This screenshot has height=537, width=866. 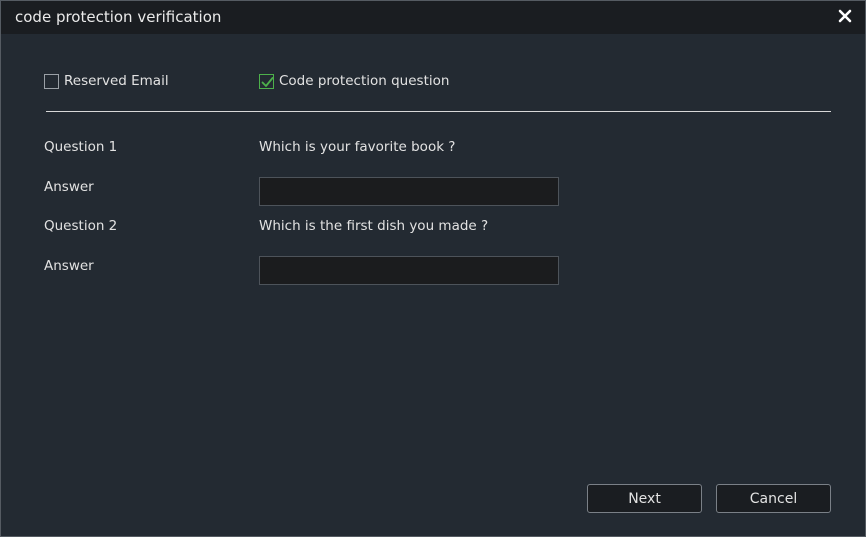 What do you see at coordinates (409, 191) in the screenshot?
I see `answer-1-input` at bounding box center [409, 191].